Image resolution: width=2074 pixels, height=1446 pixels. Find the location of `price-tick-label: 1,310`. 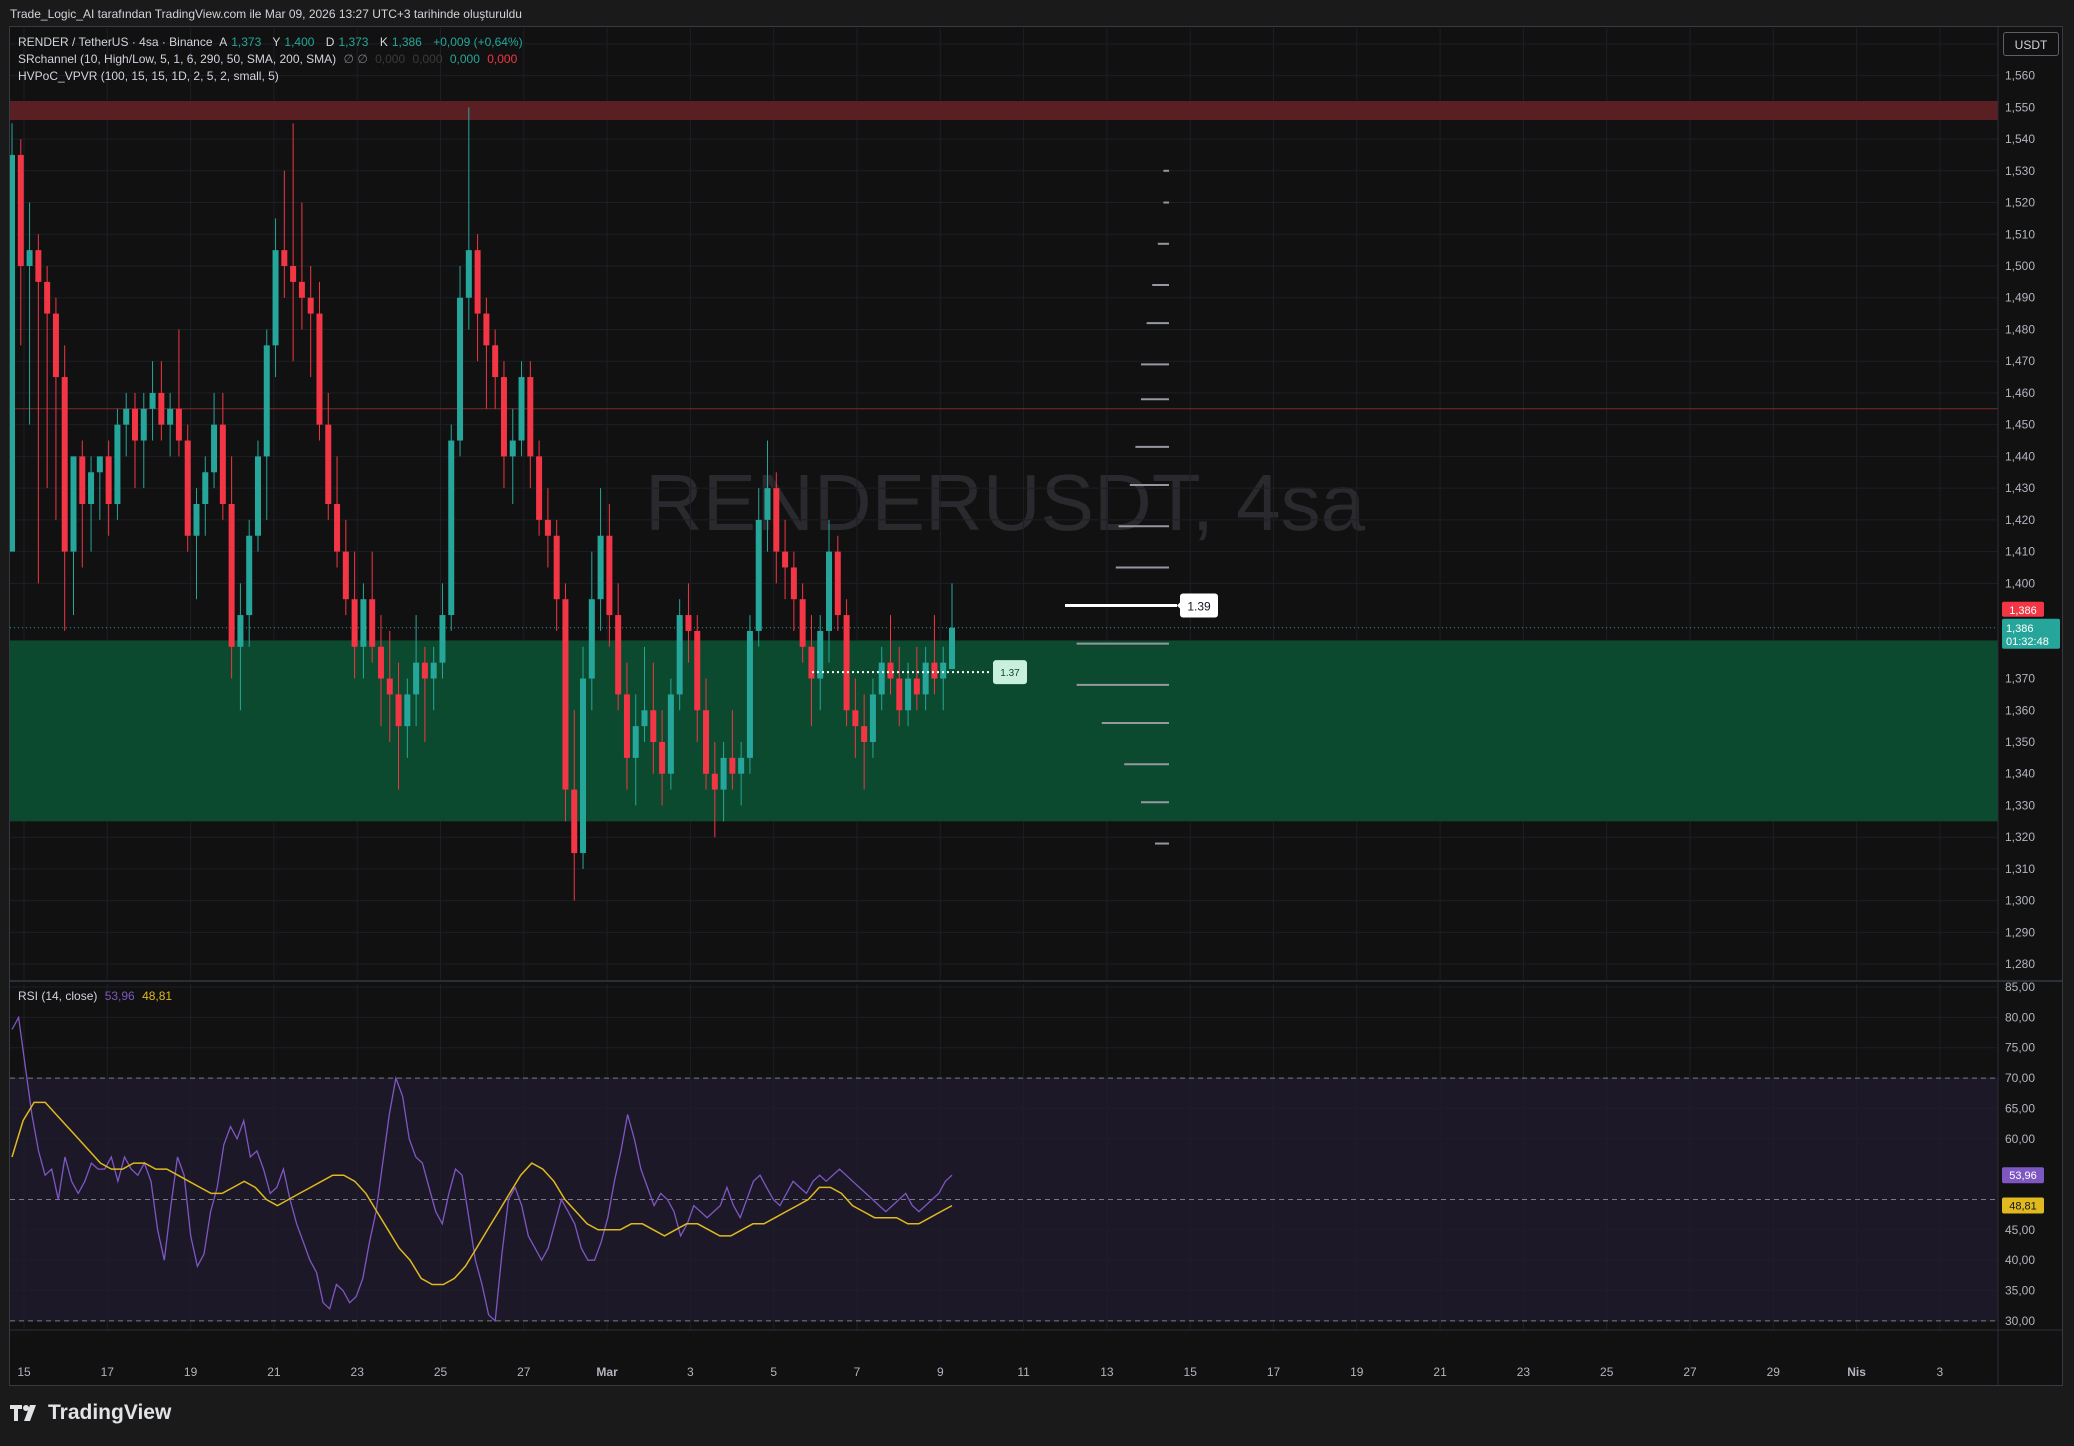

price-tick-label: 1,310 is located at coordinates (2020, 869).